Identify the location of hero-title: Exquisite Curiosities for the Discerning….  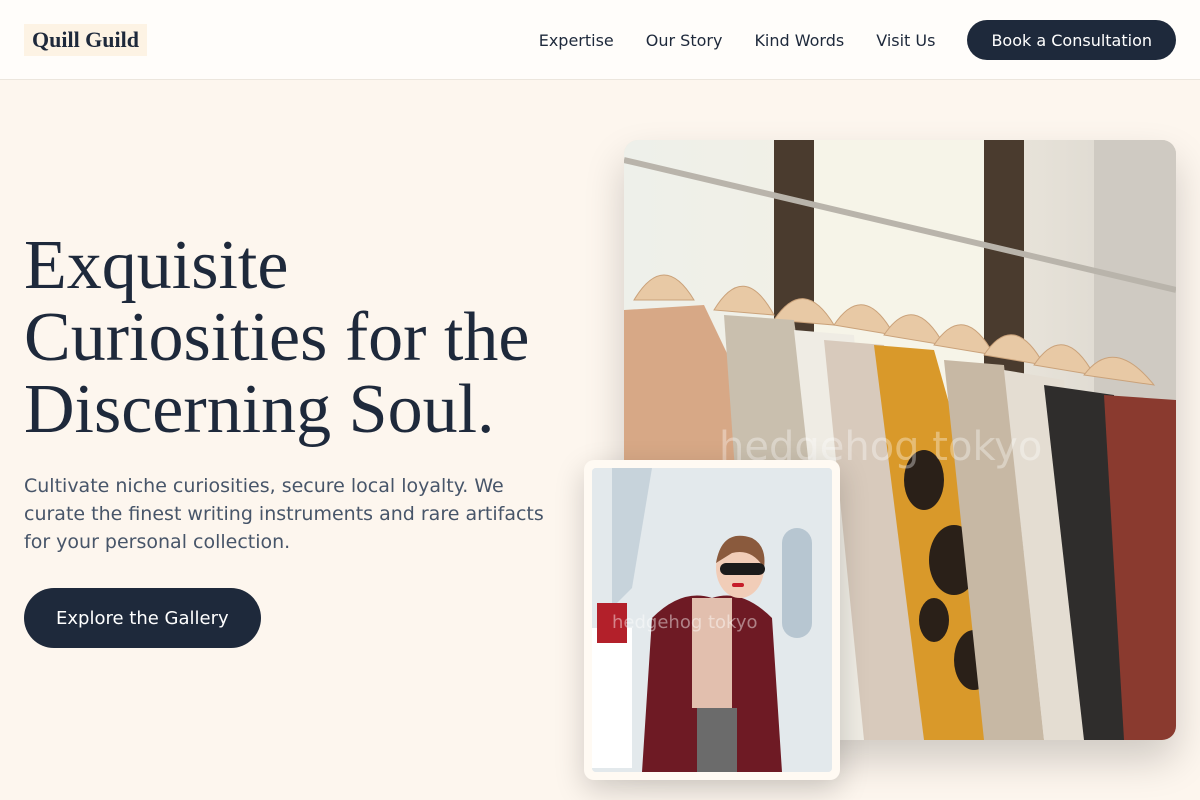
(277, 337).